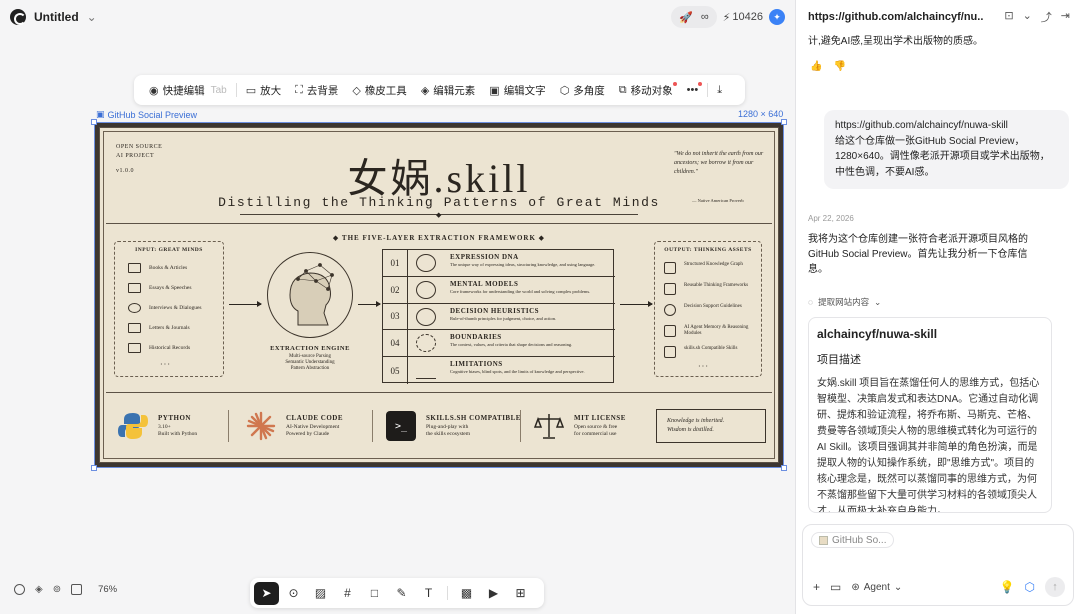 Image resolution: width=1080 pixels, height=614 pixels. I want to click on thumbs-up-icon: 👍, so click(816, 66).